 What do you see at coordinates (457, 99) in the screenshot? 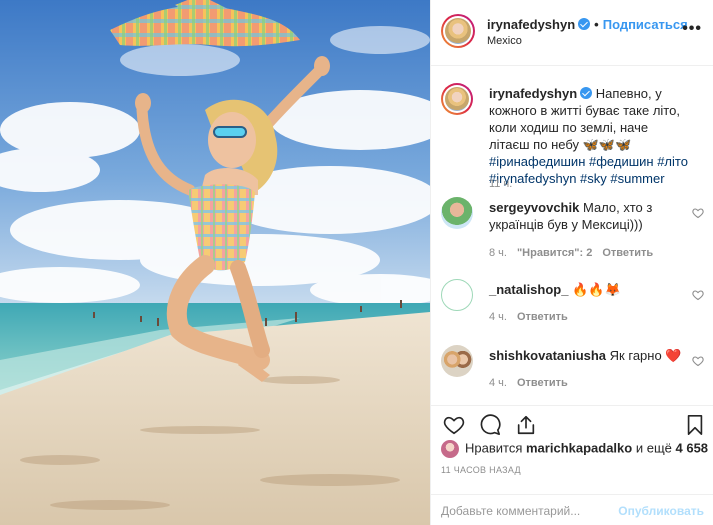
I see `caption-avatar` at bounding box center [457, 99].